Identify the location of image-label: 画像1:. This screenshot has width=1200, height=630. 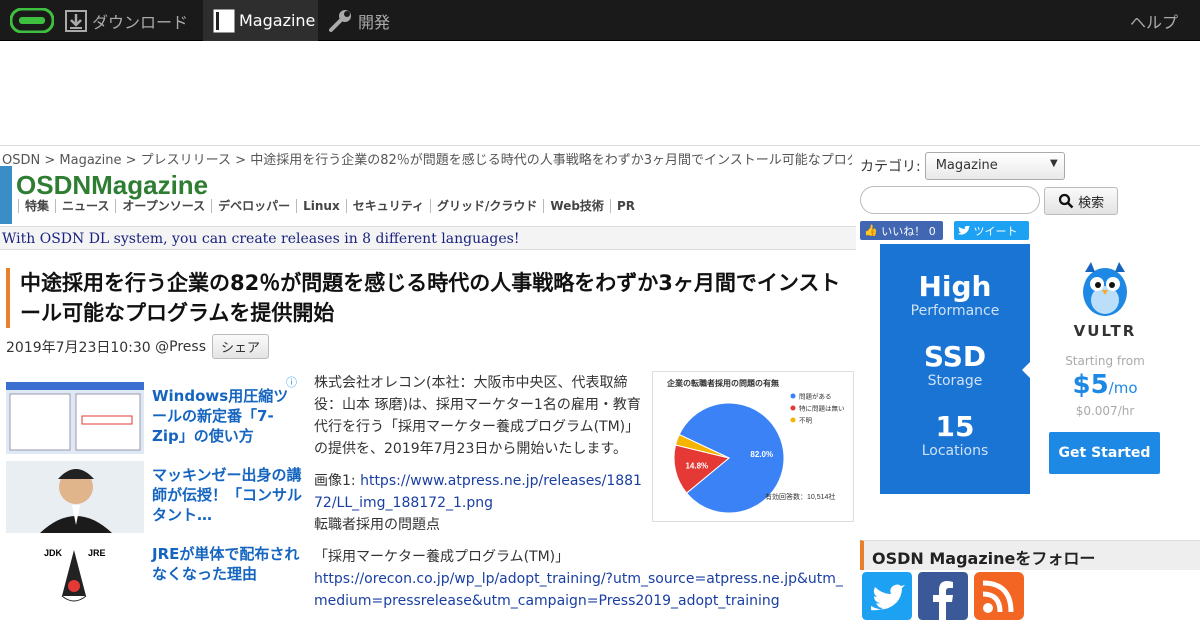
(337, 481).